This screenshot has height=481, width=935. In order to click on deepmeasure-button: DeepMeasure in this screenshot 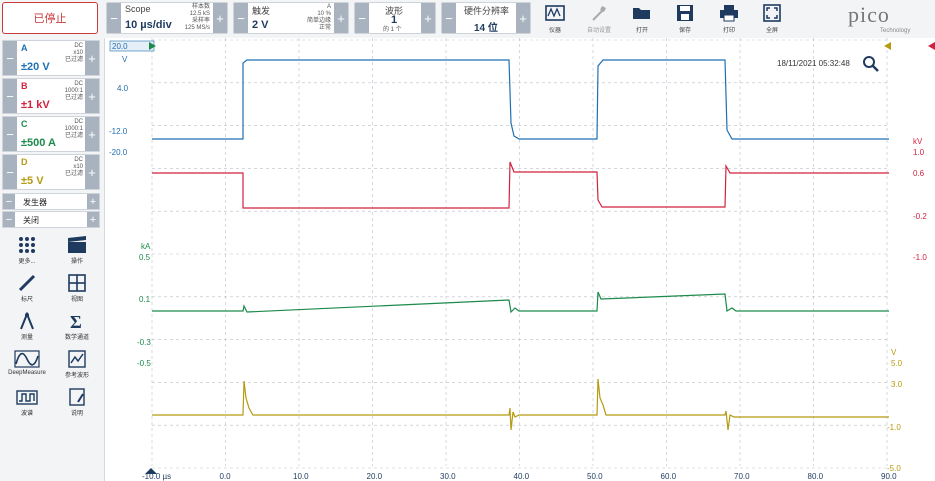, I will do `click(27, 367)`.